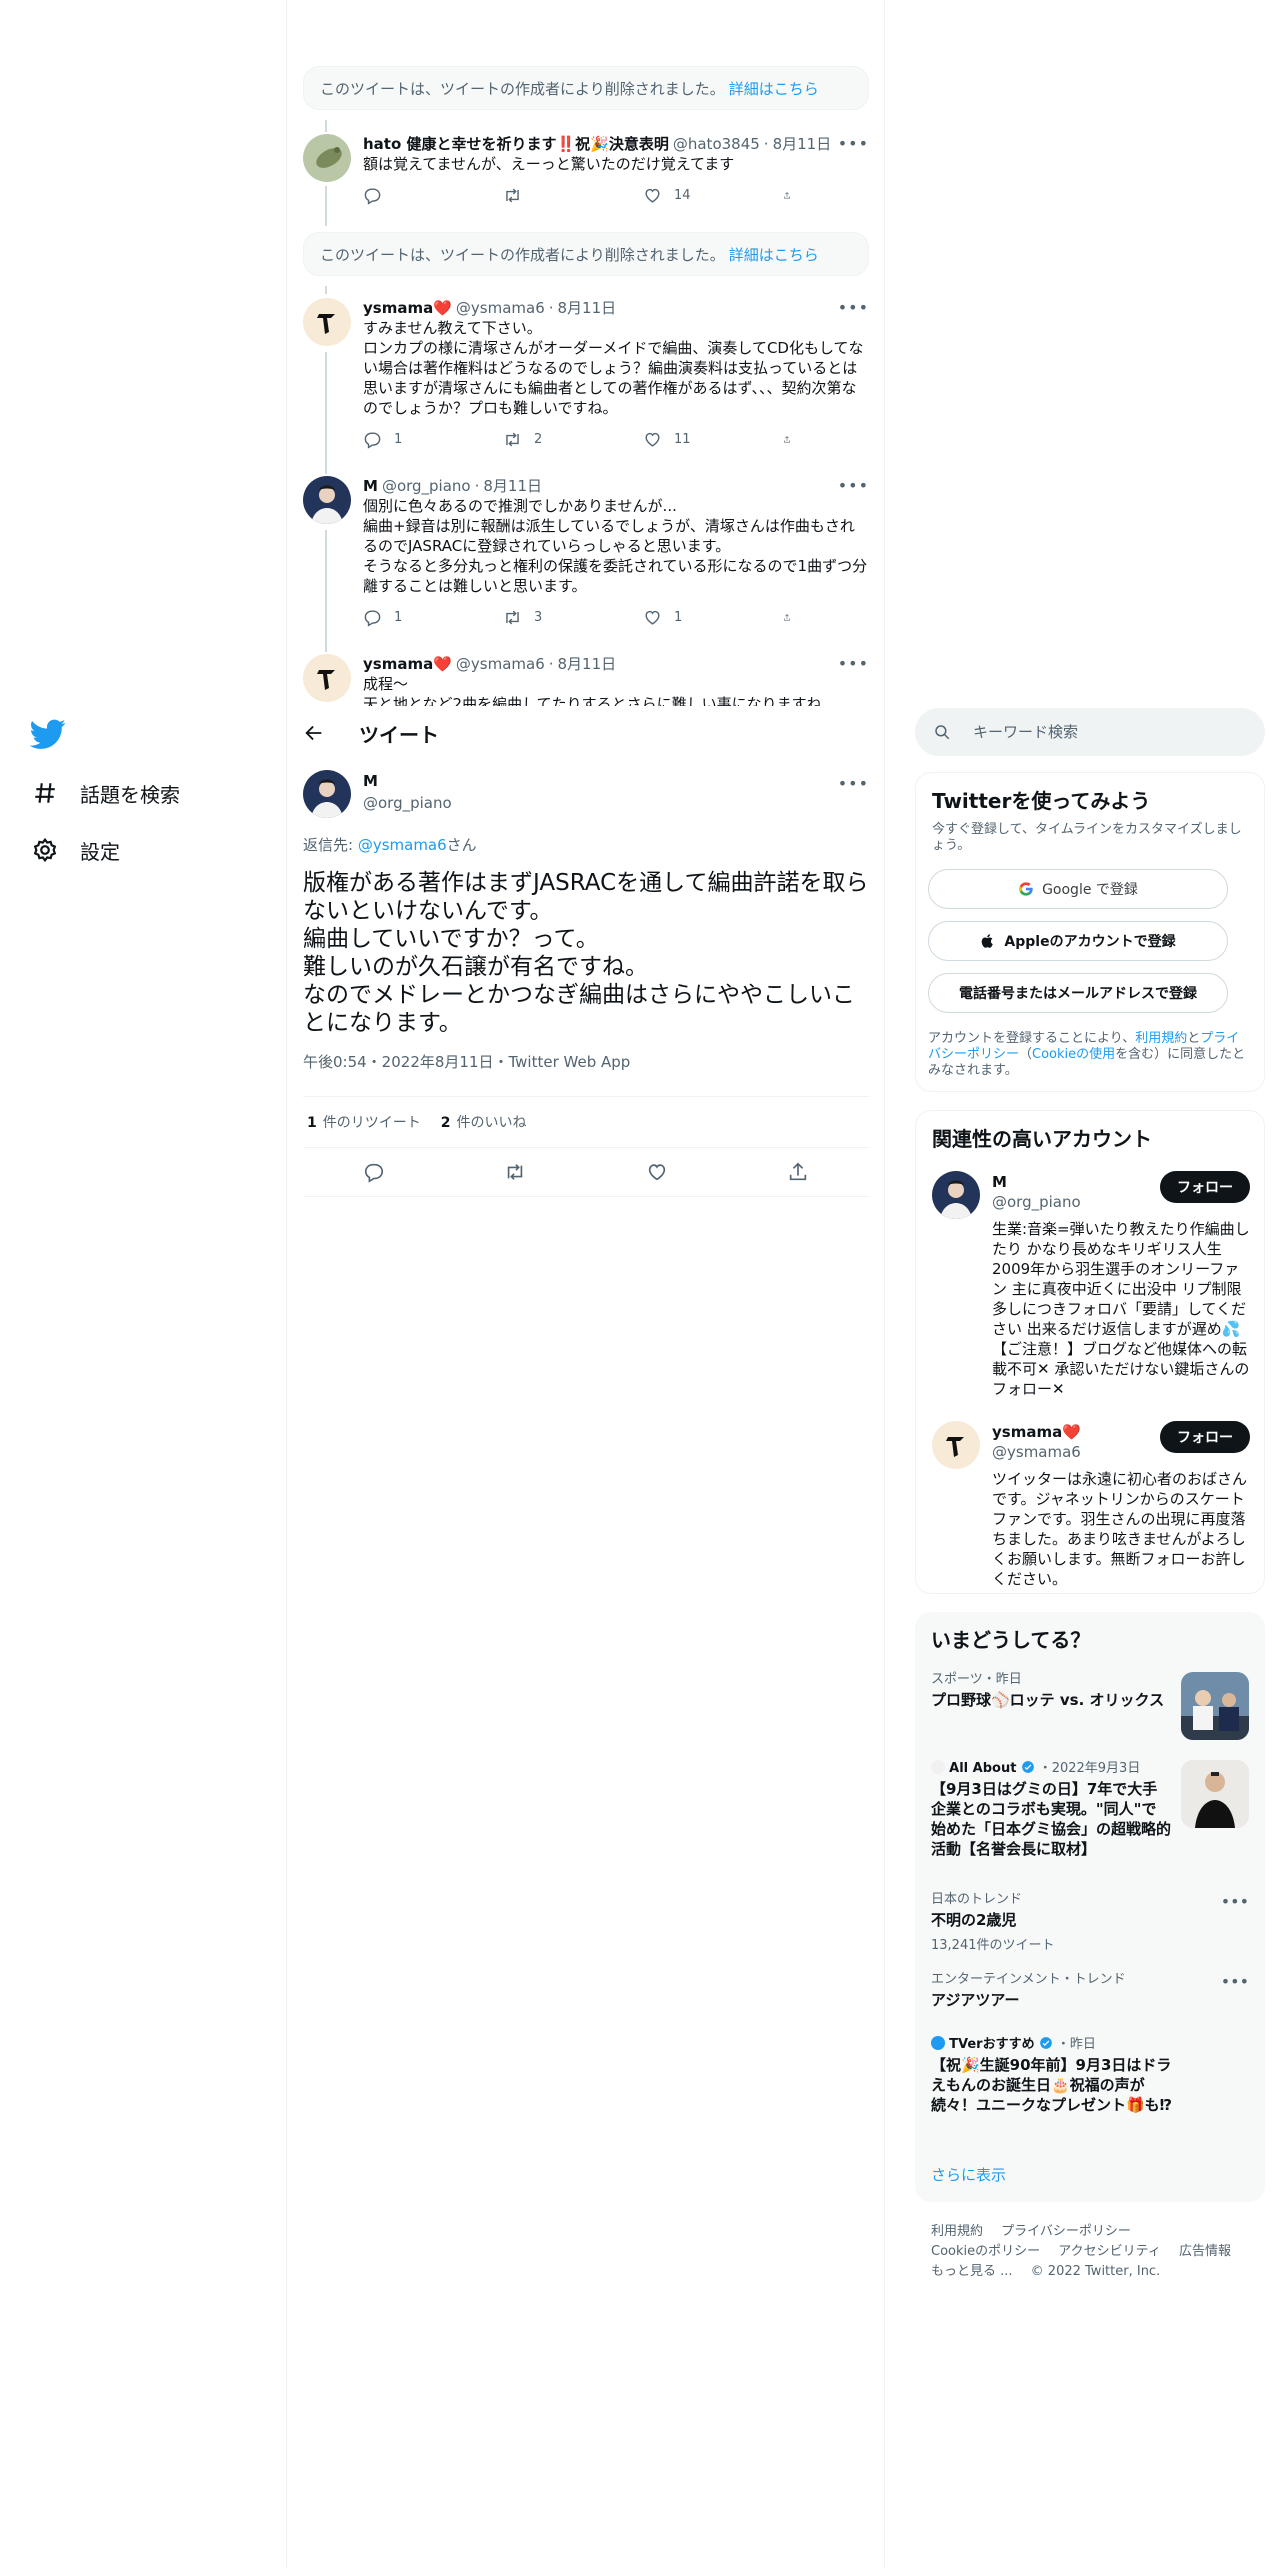 The width and height of the screenshot is (1284, 2568). What do you see at coordinates (1090, 1708) in the screenshot?
I see `trend-item: スポーツ・昨日 プロ野球⚾ロッテ vs. オリックス` at bounding box center [1090, 1708].